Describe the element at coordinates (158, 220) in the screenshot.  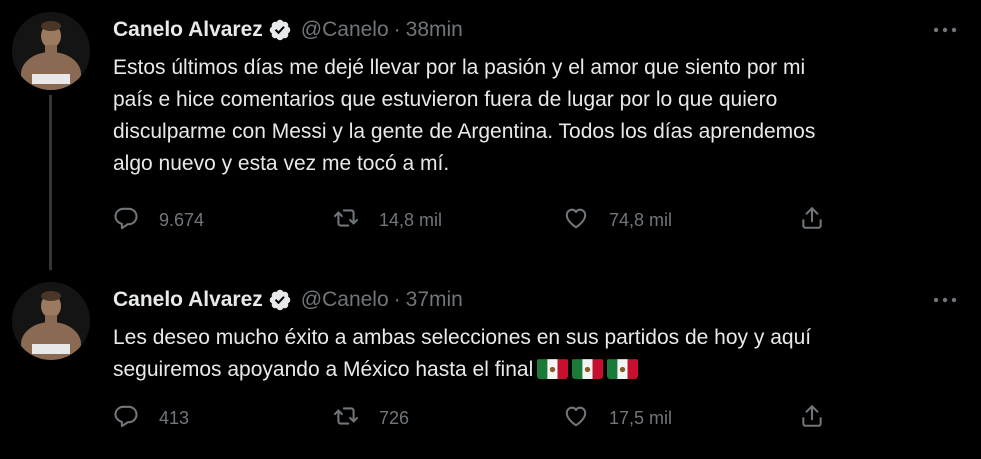
I see `reply-button: 9.674` at that location.